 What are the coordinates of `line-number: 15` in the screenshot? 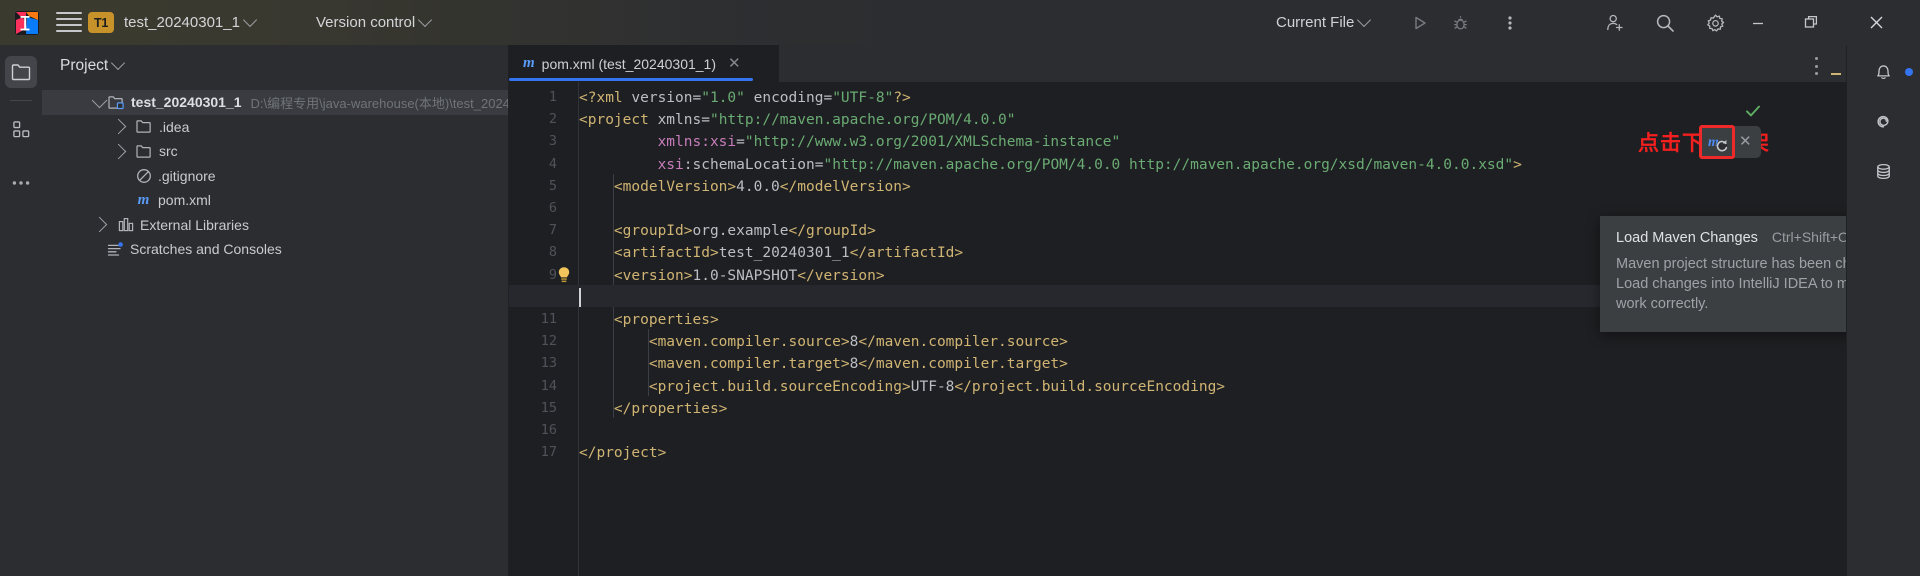 It's located at (549, 408).